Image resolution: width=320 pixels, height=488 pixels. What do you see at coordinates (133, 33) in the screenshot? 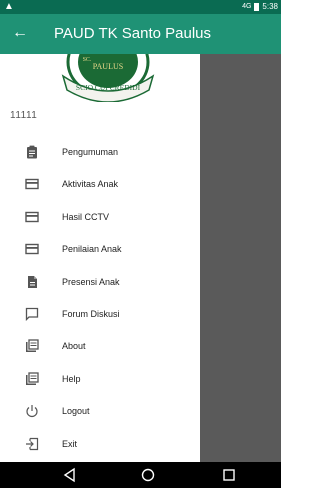
I see `app-title: PAUD TK Santo Paulus` at bounding box center [133, 33].